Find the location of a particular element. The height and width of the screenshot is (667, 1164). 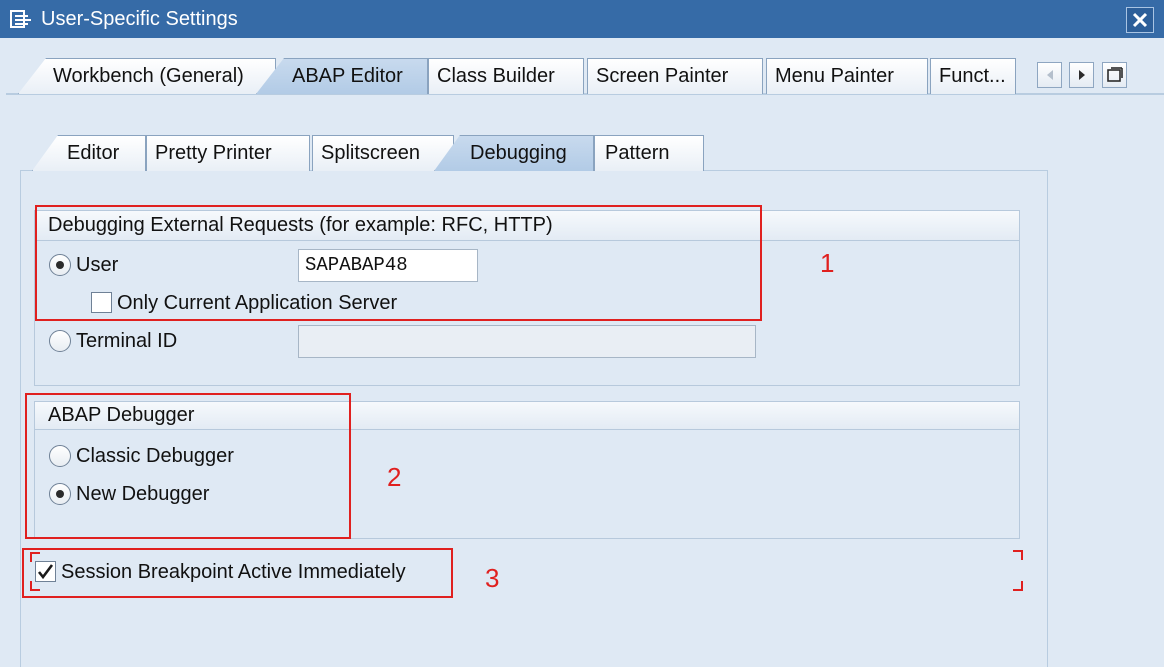

tab-label: Debugging is located at coordinates (518, 153).